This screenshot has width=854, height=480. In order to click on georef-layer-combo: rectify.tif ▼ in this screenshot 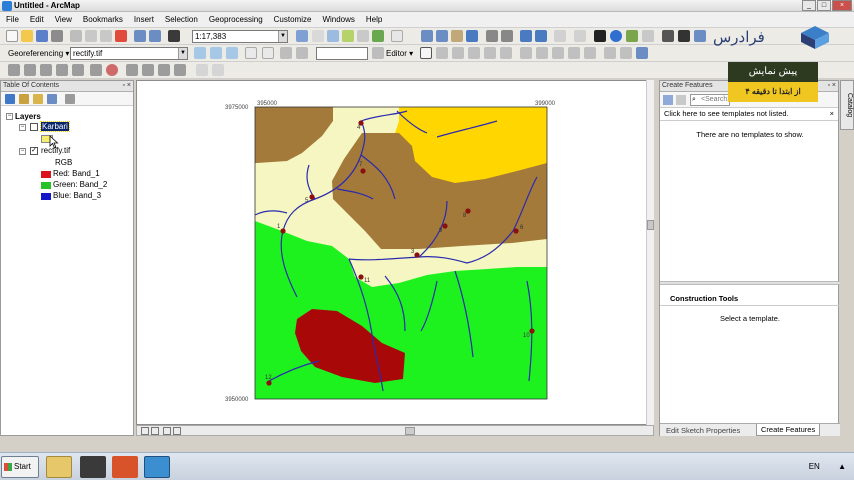, I will do `click(129, 53)`.